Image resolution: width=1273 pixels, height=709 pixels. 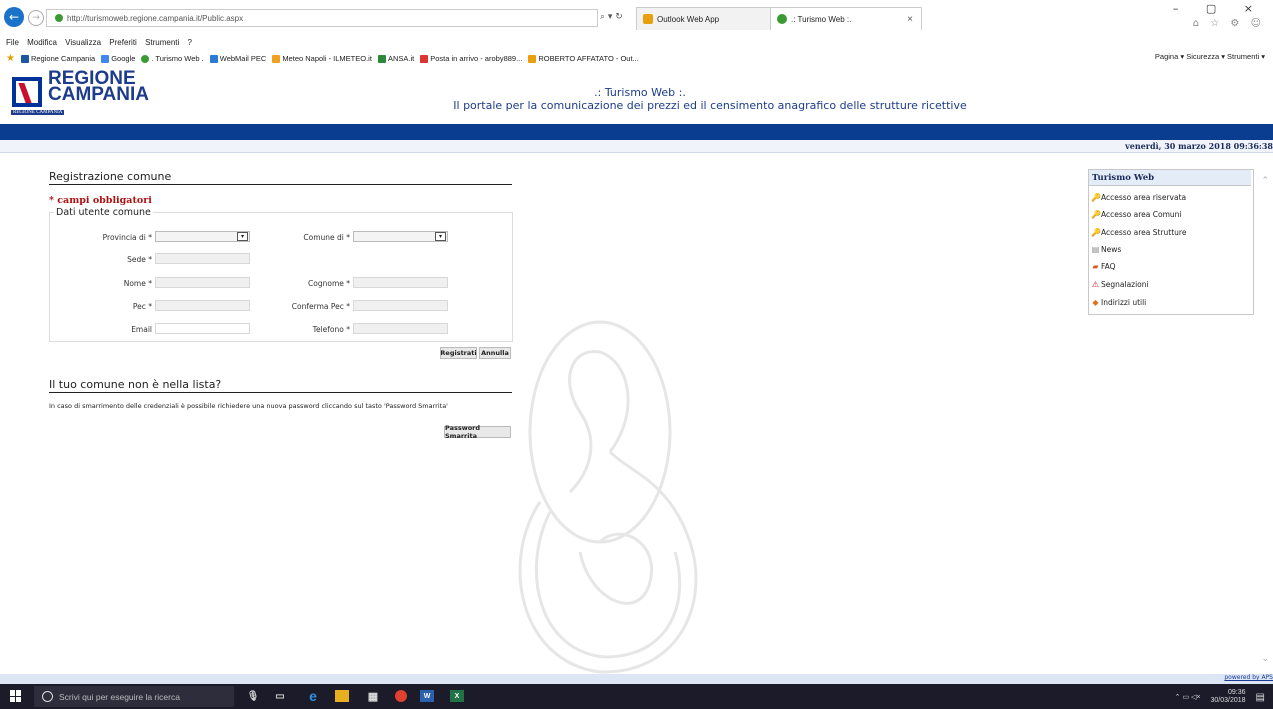 I want to click on clock: 09:36 30/03/2018, so click(x=1228, y=697).